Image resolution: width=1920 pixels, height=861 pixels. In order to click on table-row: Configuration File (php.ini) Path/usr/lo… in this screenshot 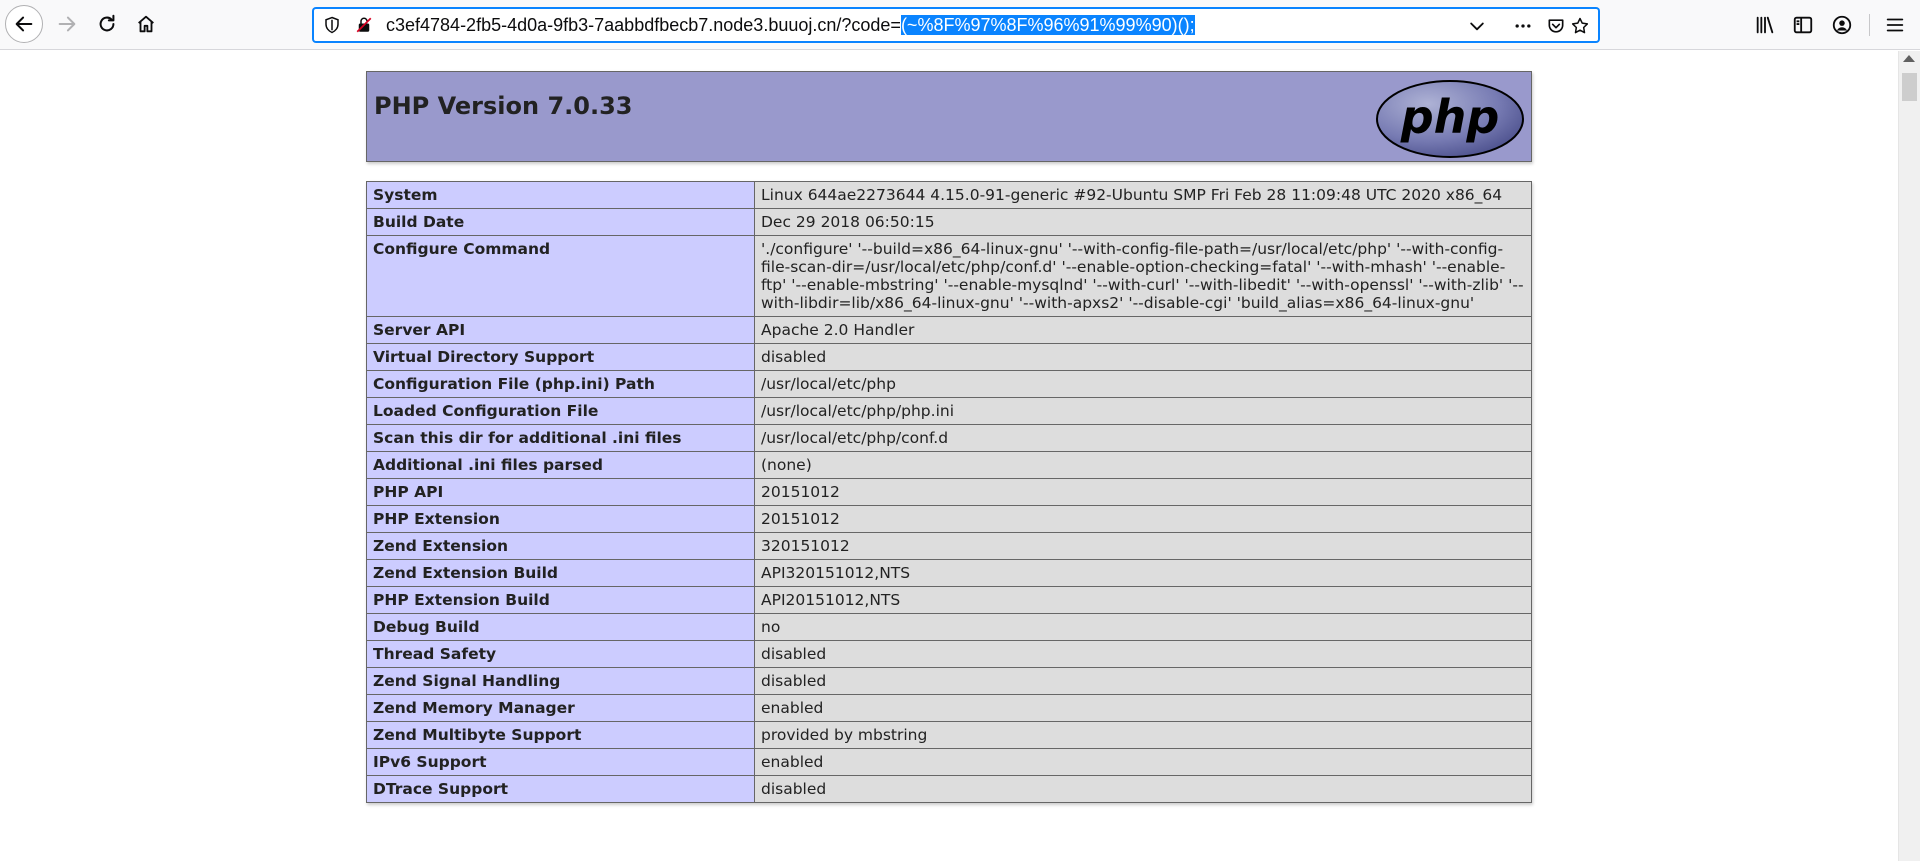, I will do `click(949, 384)`.